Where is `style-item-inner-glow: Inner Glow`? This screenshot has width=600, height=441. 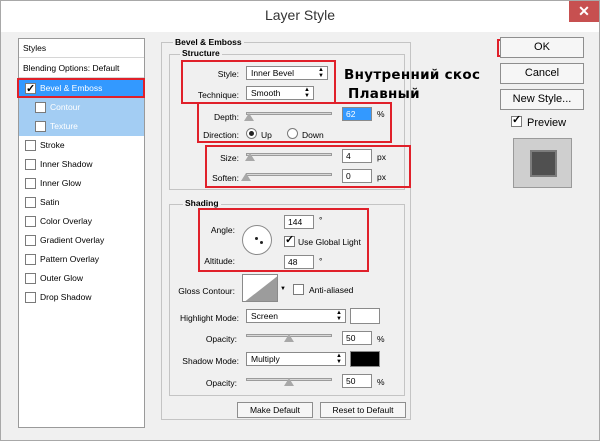 style-item-inner-glow: Inner Glow is located at coordinates (81, 183).